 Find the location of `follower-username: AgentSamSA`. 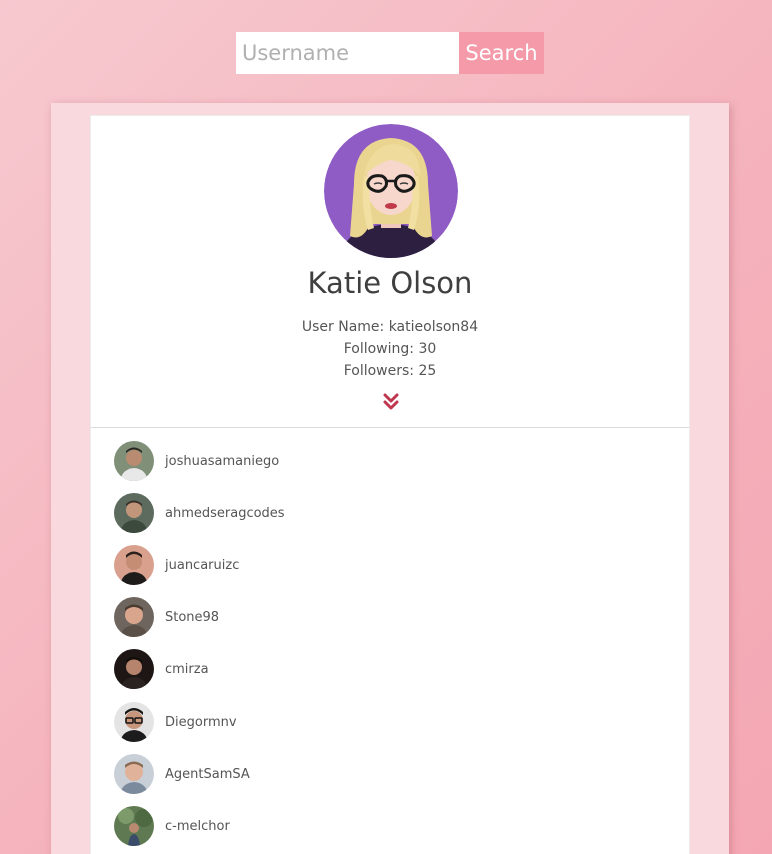

follower-username: AgentSamSA is located at coordinates (207, 774).